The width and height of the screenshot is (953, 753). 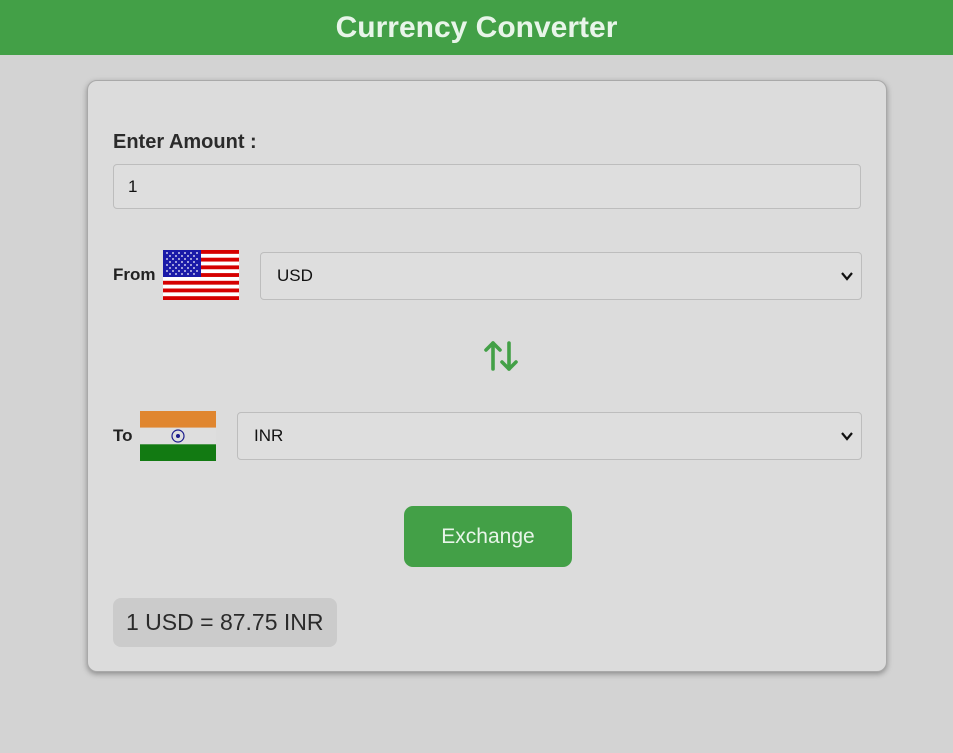 What do you see at coordinates (549, 436) in the screenshot?
I see `to-currency-select: INR` at bounding box center [549, 436].